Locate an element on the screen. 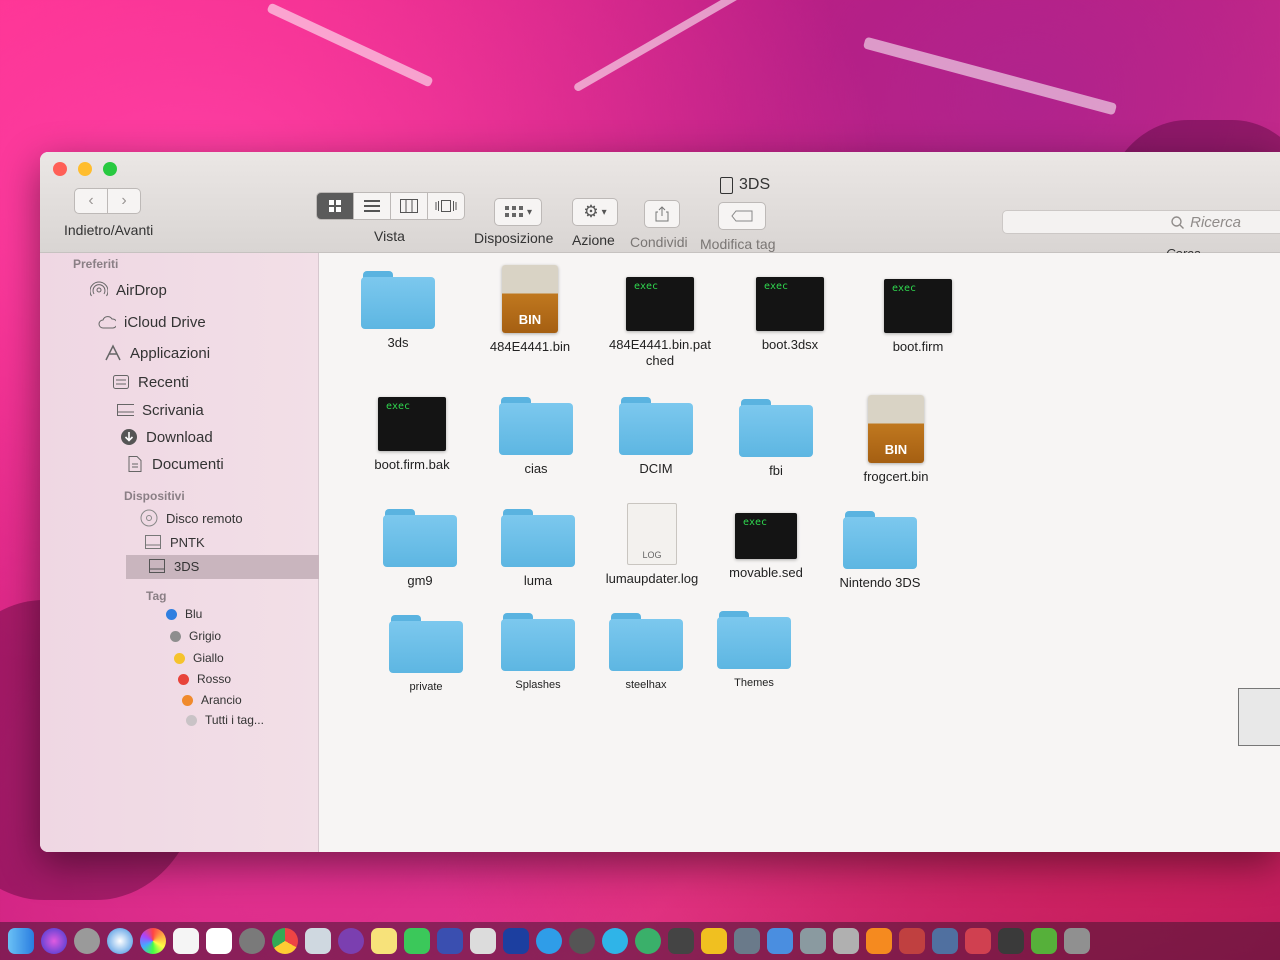 The width and height of the screenshot is (1280, 960). search-icon is located at coordinates (1178, 222).